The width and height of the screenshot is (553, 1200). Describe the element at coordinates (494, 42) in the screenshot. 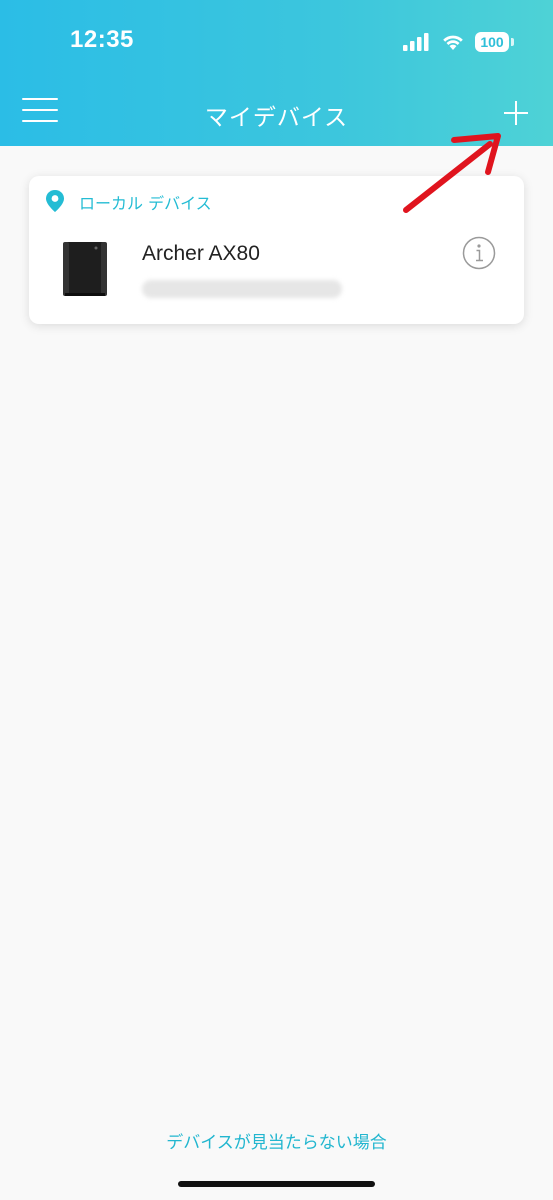

I see `battery-indicator: 100` at that location.